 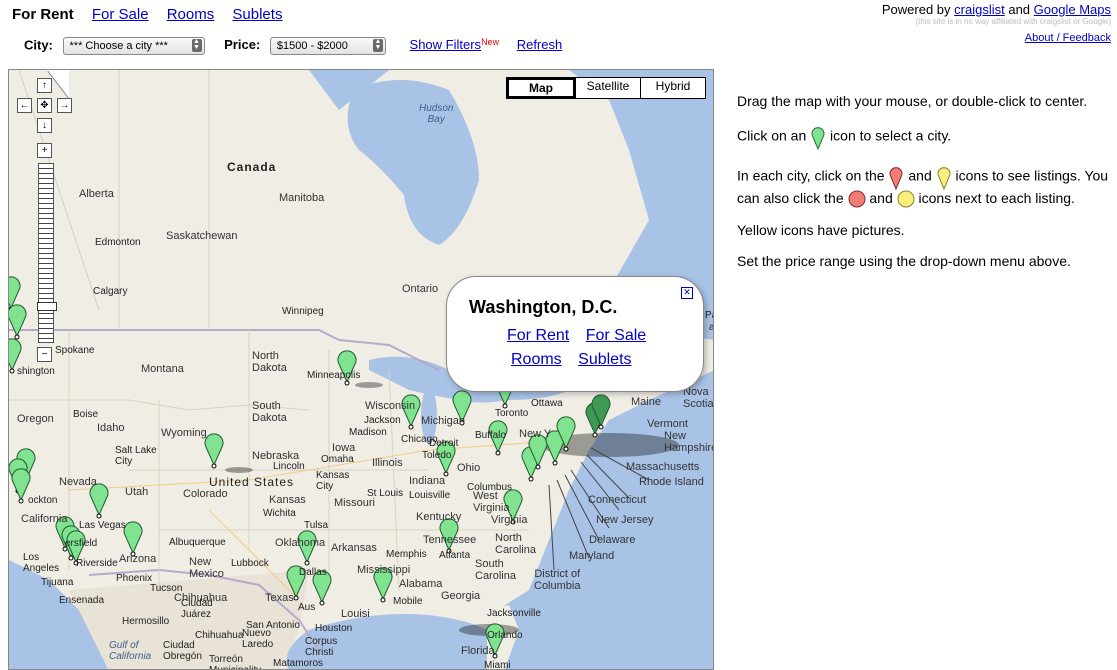 What do you see at coordinates (118, 242) in the screenshot?
I see `label-edmonton: Edmonton` at bounding box center [118, 242].